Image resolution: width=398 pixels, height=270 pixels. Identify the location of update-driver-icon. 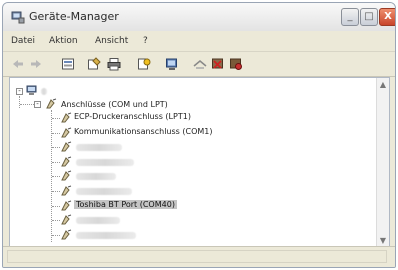
(200, 64).